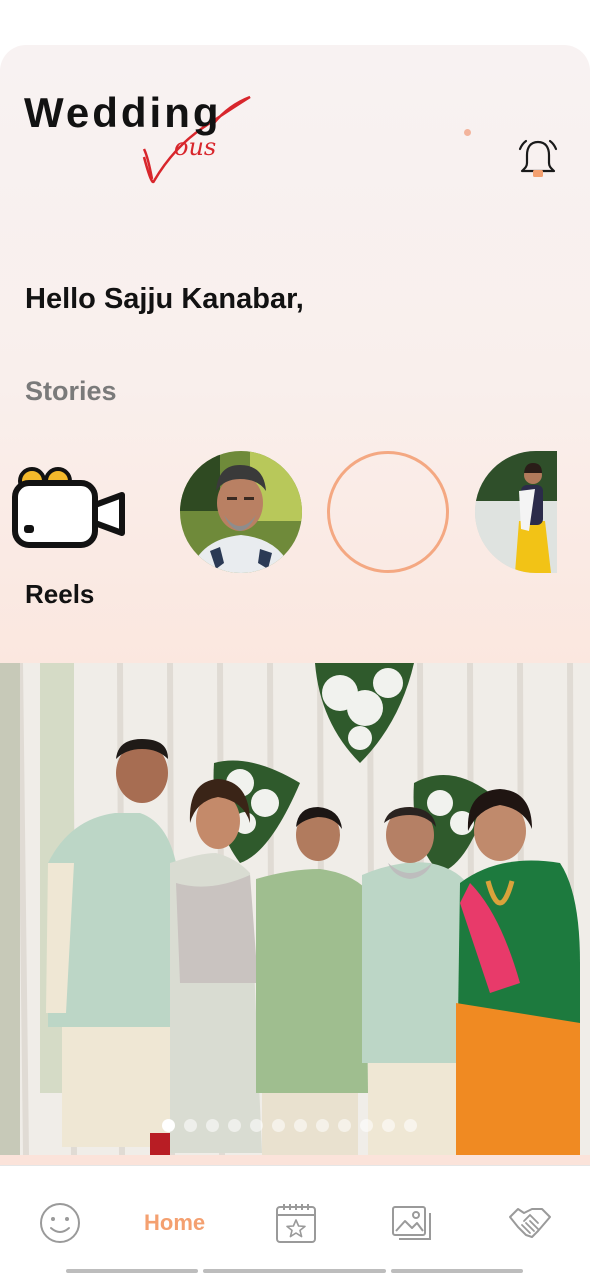 Image resolution: width=590 pixels, height=1277 pixels. What do you see at coordinates (457, 1271) in the screenshot?
I see `system-gesture-bar-right` at bounding box center [457, 1271].